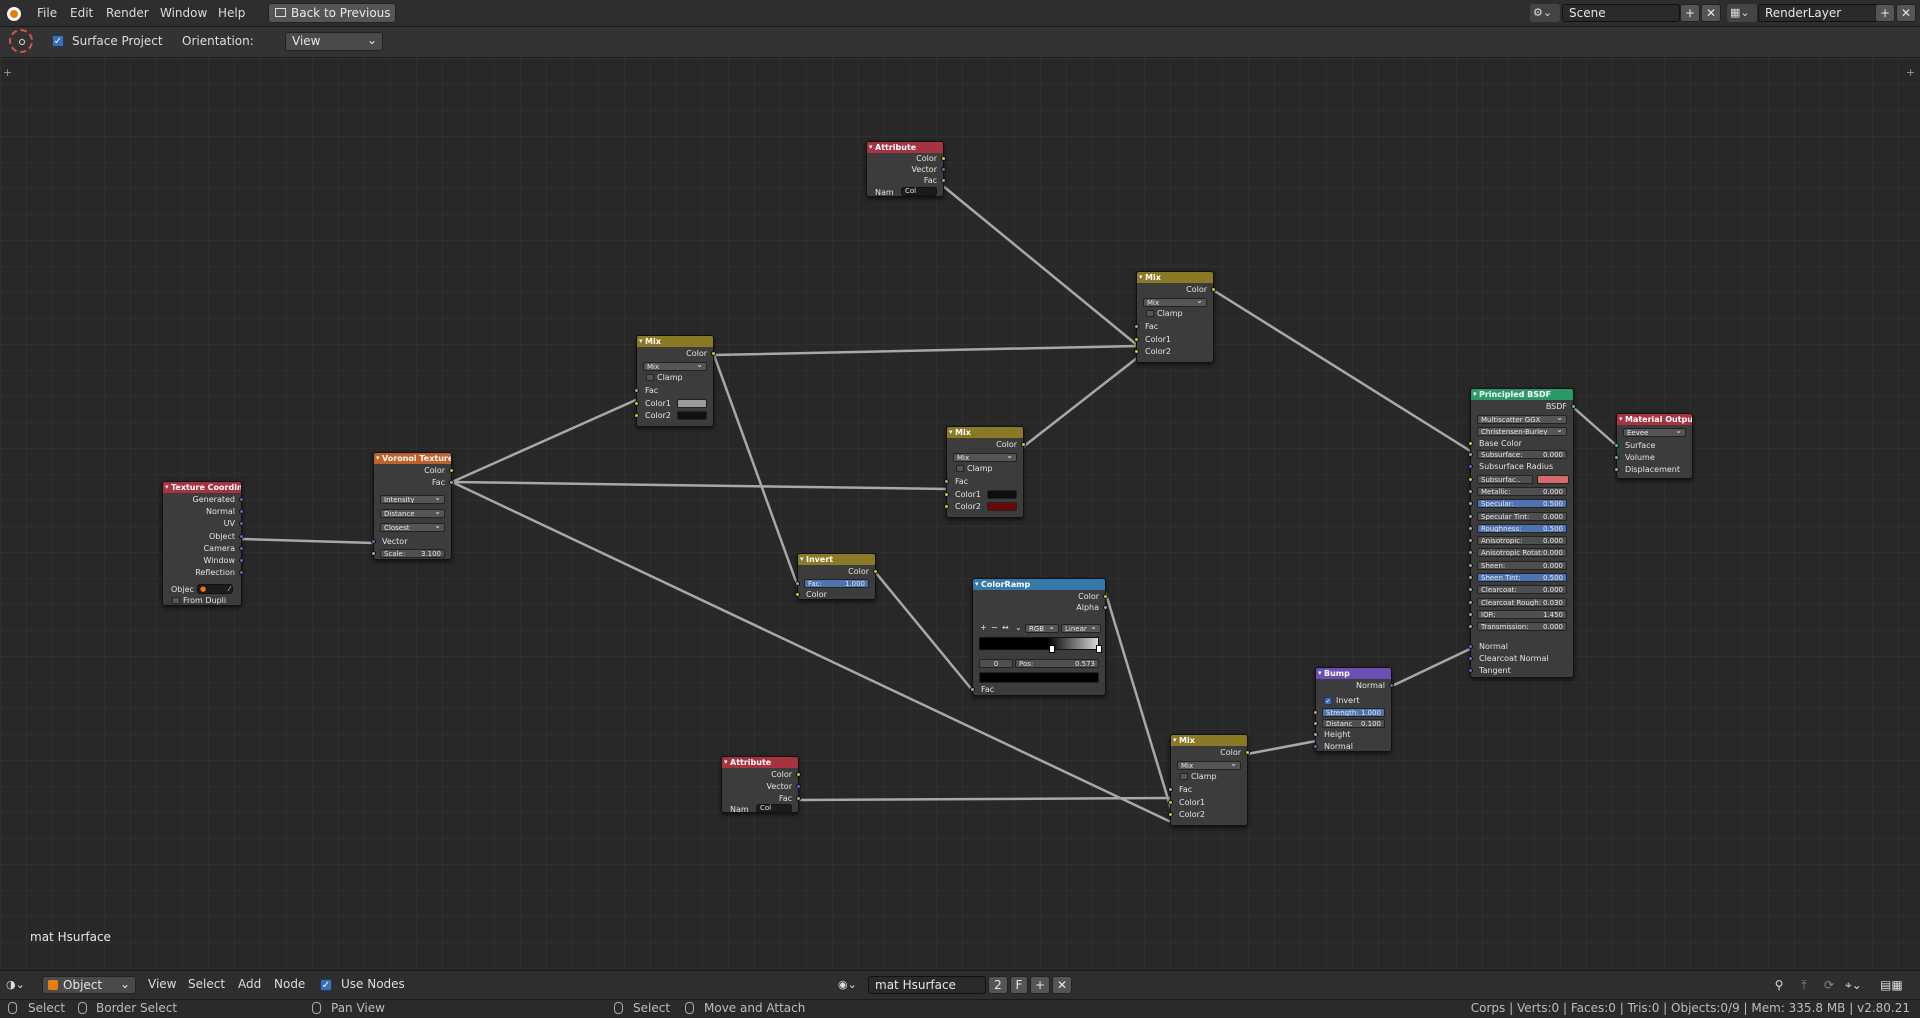 Image resolution: width=1920 pixels, height=1018 pixels. What do you see at coordinates (1621, 13) in the screenshot?
I see `scene-name-field: Scene` at bounding box center [1621, 13].